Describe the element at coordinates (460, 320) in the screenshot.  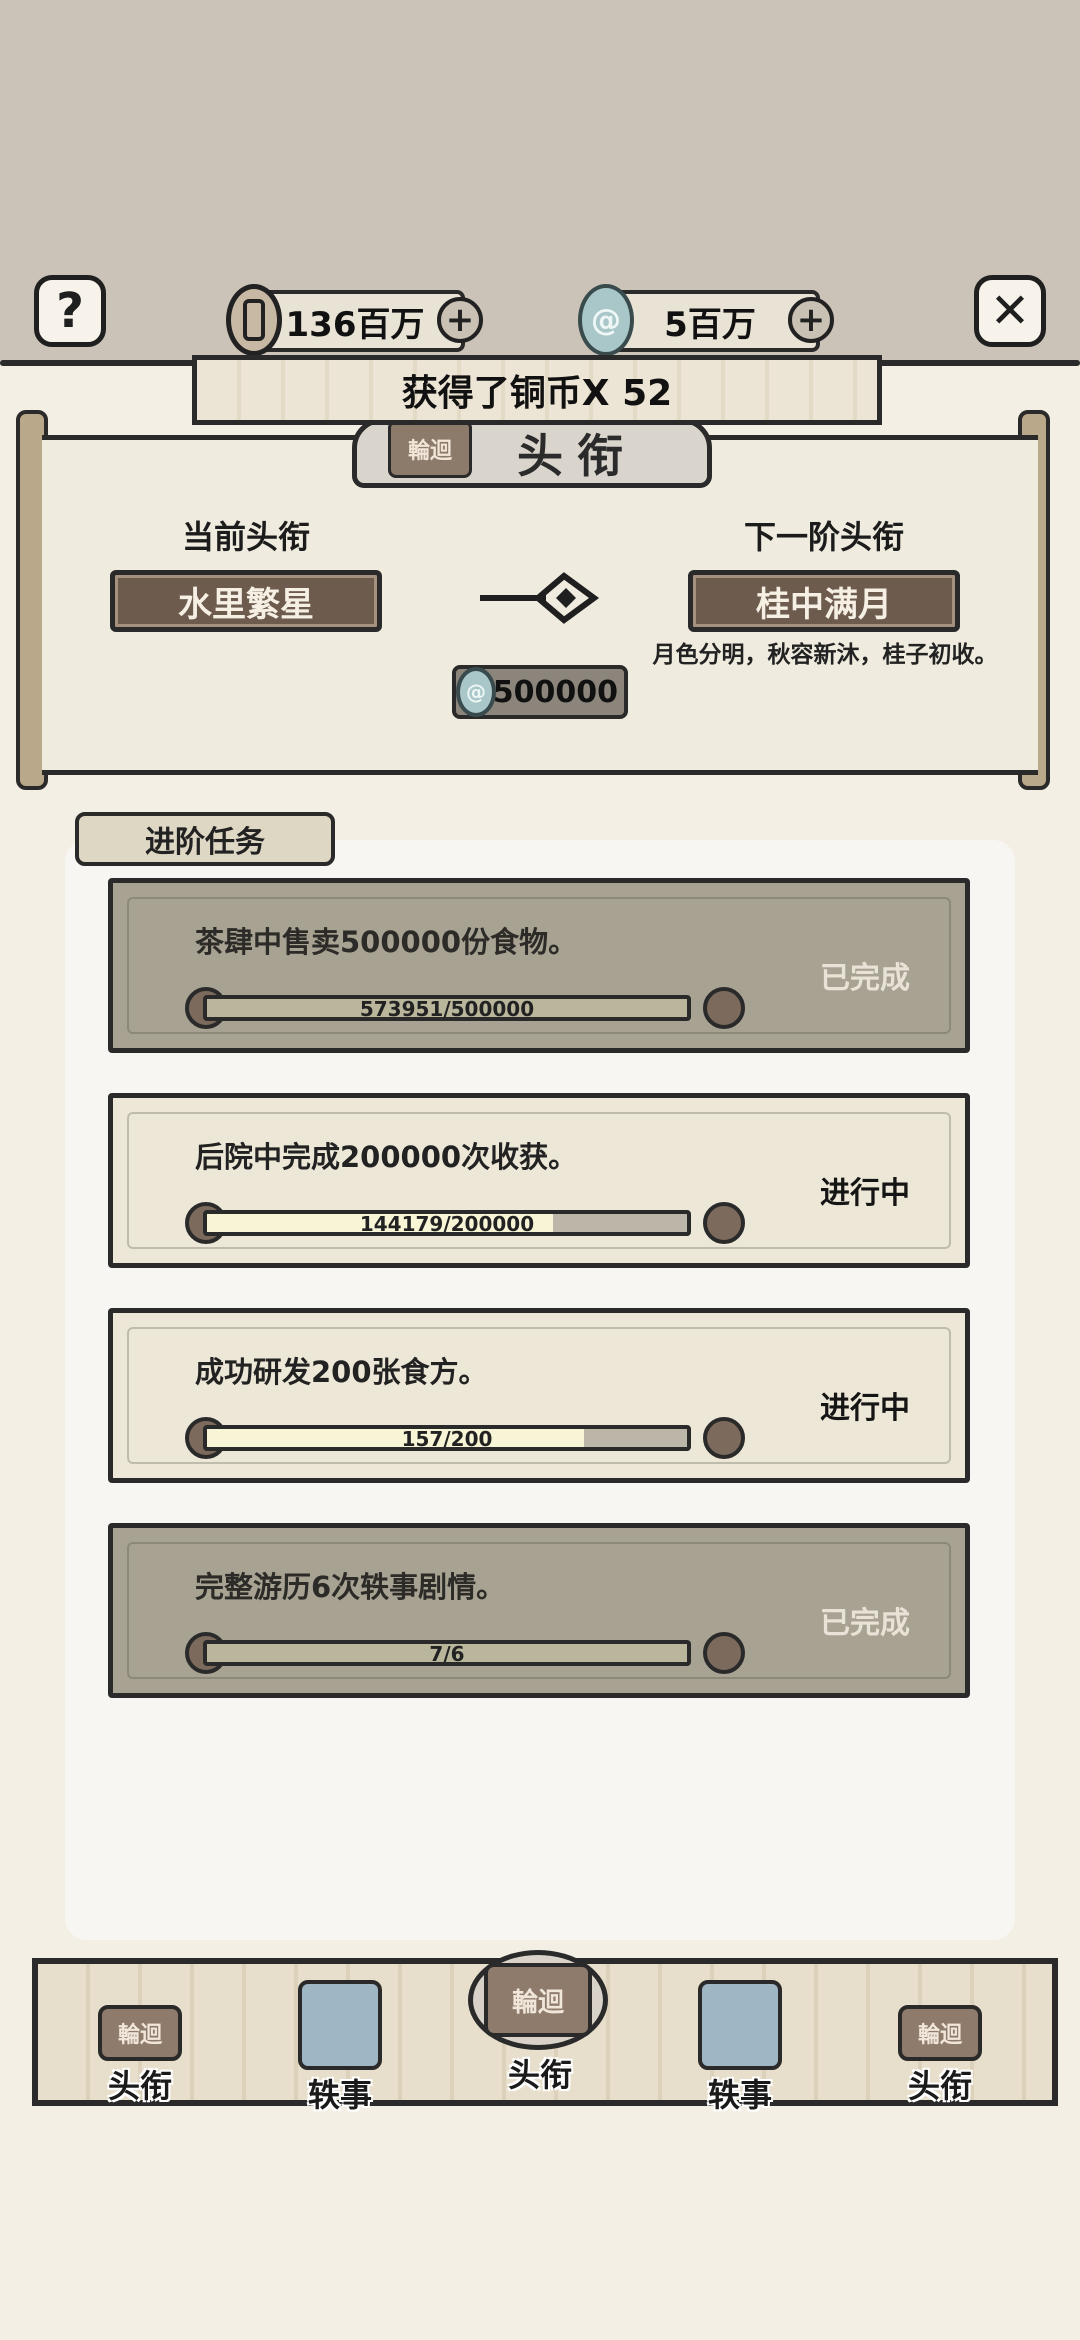
I see `add-coins-button: +` at that location.